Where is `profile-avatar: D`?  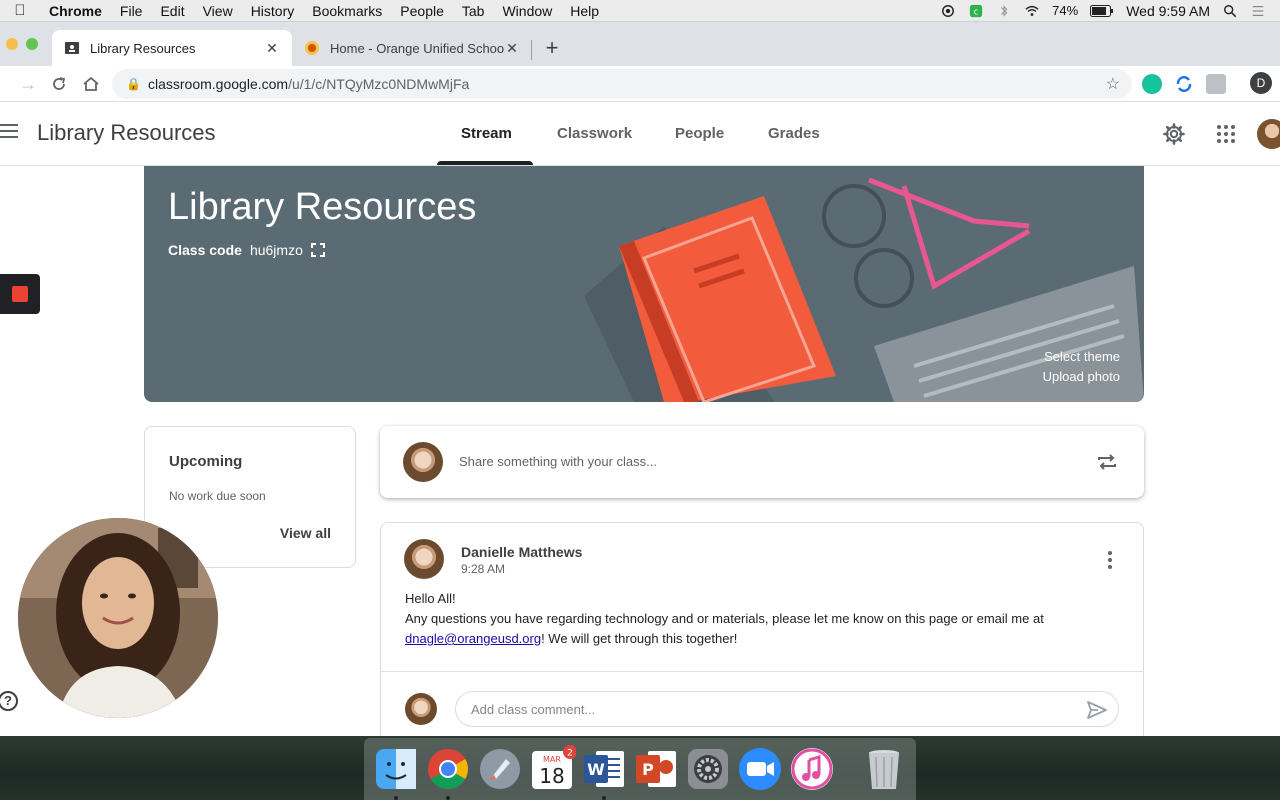 profile-avatar: D is located at coordinates (1261, 83).